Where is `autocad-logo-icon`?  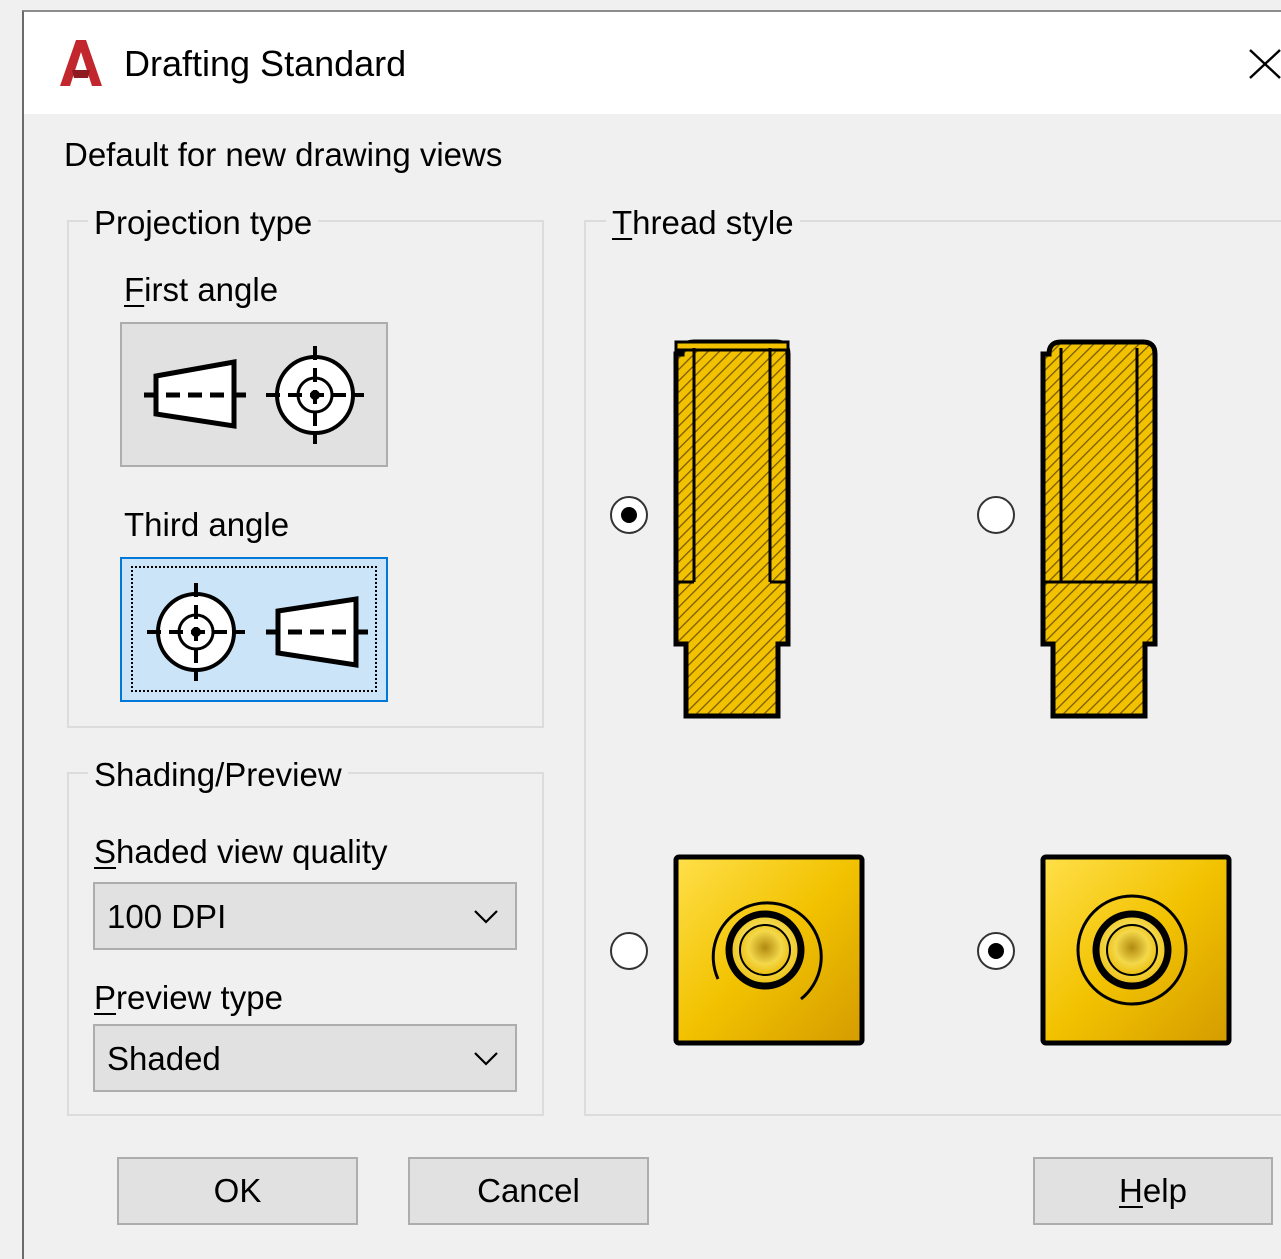 autocad-logo-icon is located at coordinates (81, 63).